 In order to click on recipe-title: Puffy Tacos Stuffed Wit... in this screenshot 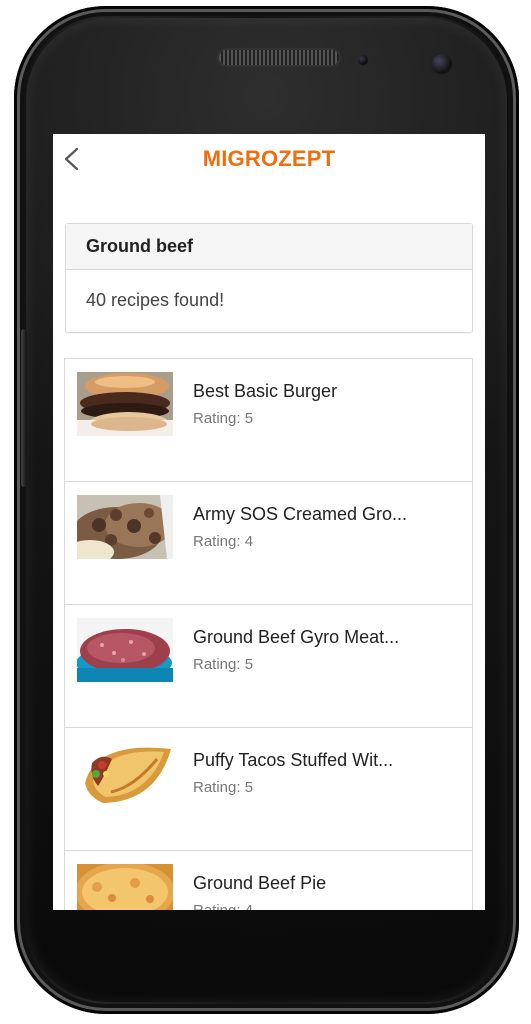, I will do `click(293, 760)`.